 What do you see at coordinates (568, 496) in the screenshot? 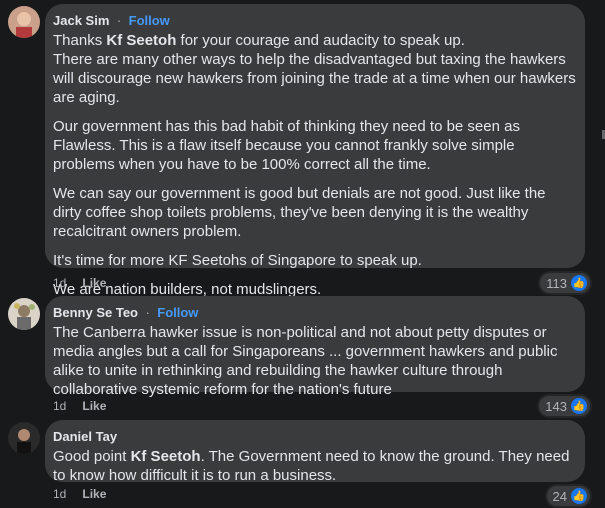
I see `reaction-count: 24 👍` at bounding box center [568, 496].